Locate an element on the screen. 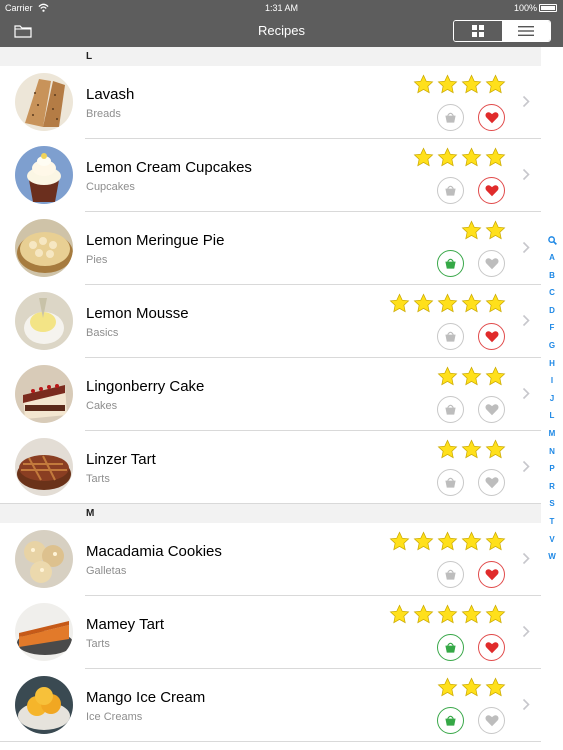 This screenshot has height=750, width=563. recipe-row: Lemon Mousse Basics is located at coordinates (270, 321).